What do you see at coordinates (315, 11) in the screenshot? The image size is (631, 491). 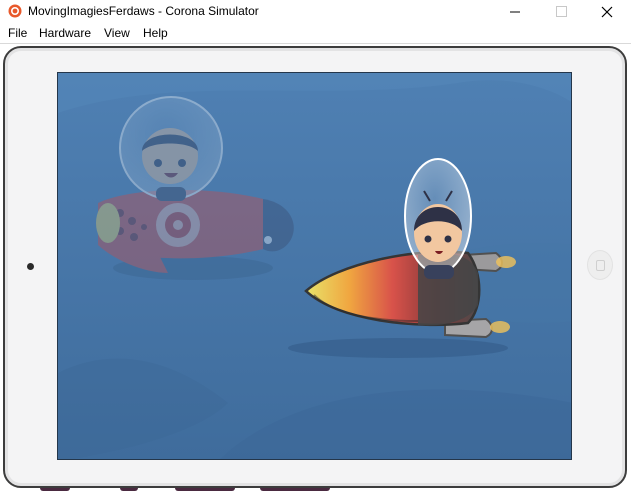 I see `title-bar: MovingImagiesFerdaws - Corona Simulator` at bounding box center [315, 11].